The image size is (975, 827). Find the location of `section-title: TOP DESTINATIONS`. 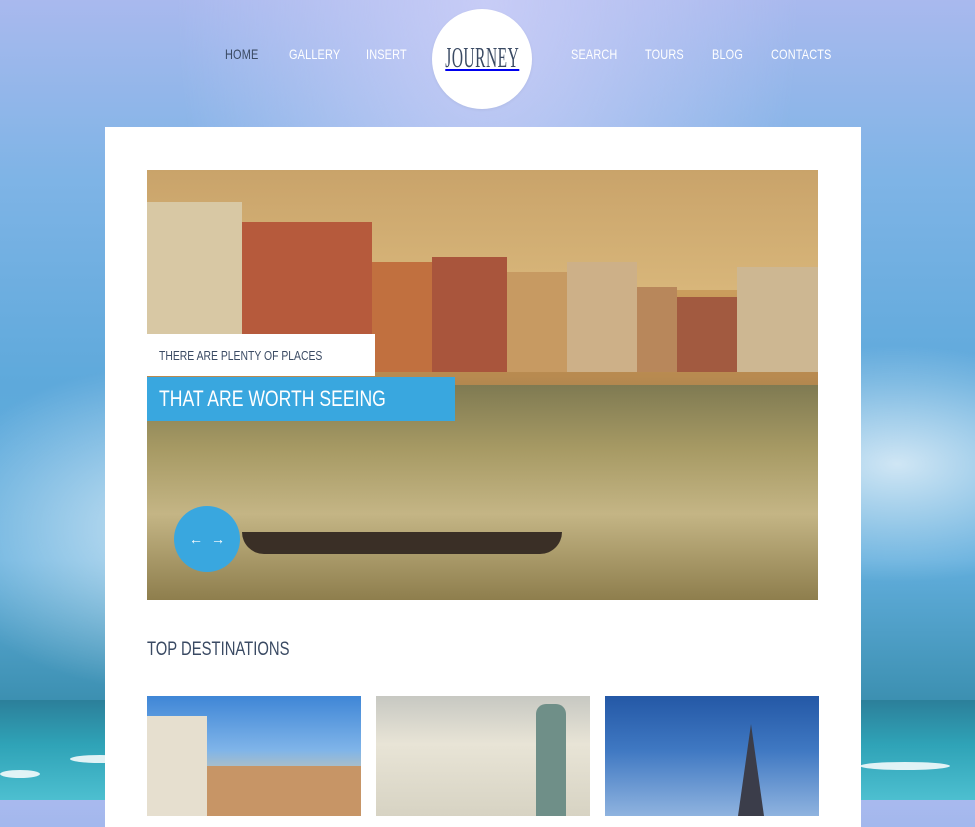

section-title: TOP DESTINATIONS is located at coordinates (218, 649).